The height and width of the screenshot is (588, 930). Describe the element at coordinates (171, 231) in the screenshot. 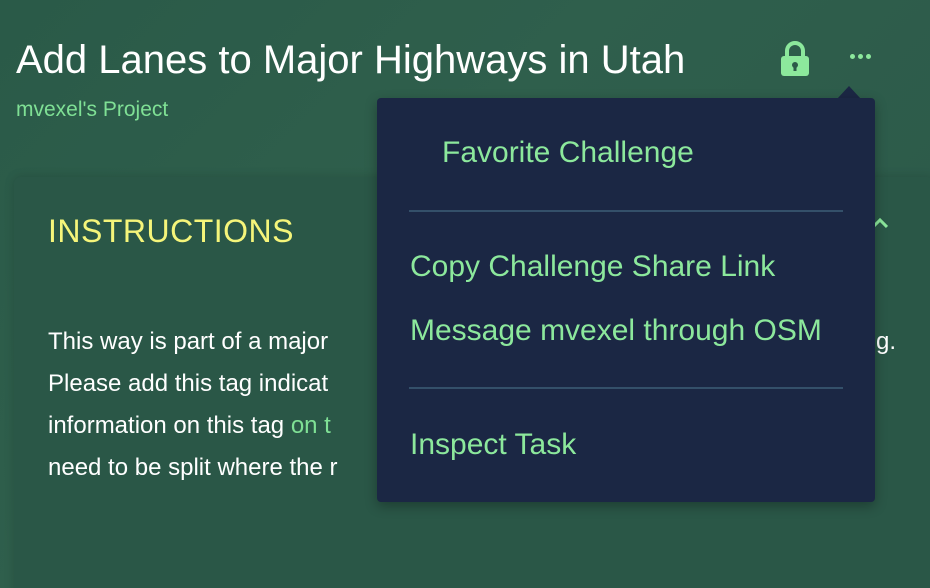

I see `instructions-heading: INSTRUCTIONS` at that location.